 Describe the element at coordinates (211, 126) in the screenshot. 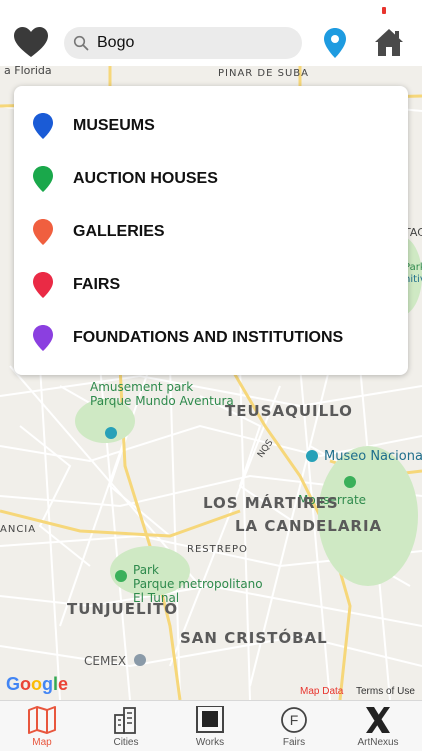

I see `legend-item-museums: MUSEUMS` at that location.